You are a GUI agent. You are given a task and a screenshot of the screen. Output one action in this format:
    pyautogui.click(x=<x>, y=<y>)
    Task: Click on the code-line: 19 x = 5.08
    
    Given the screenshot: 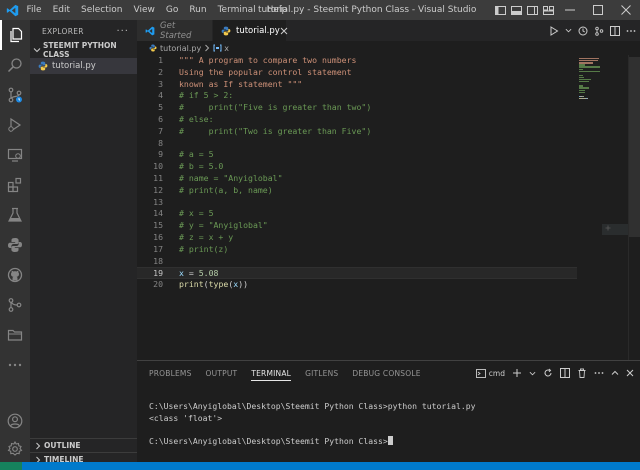 What is the action you would take?
    pyautogui.click(x=357, y=273)
    